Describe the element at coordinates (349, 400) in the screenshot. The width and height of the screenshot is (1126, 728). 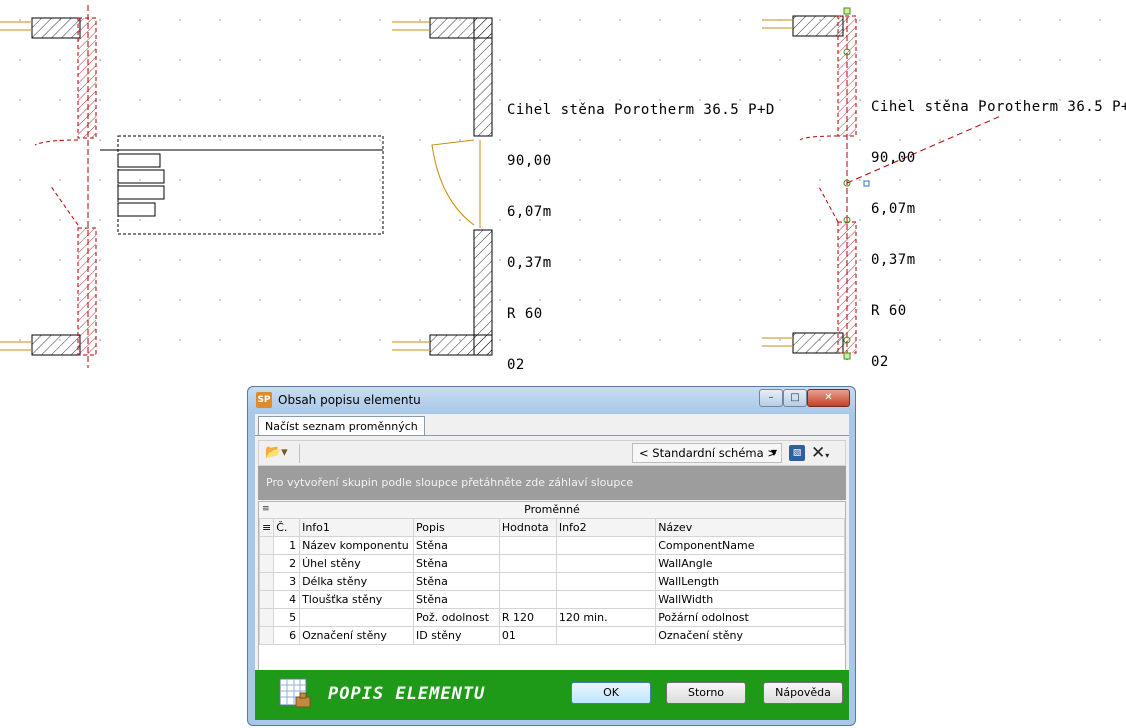
I see `dialog-title: Obsah popisu elementu` at that location.